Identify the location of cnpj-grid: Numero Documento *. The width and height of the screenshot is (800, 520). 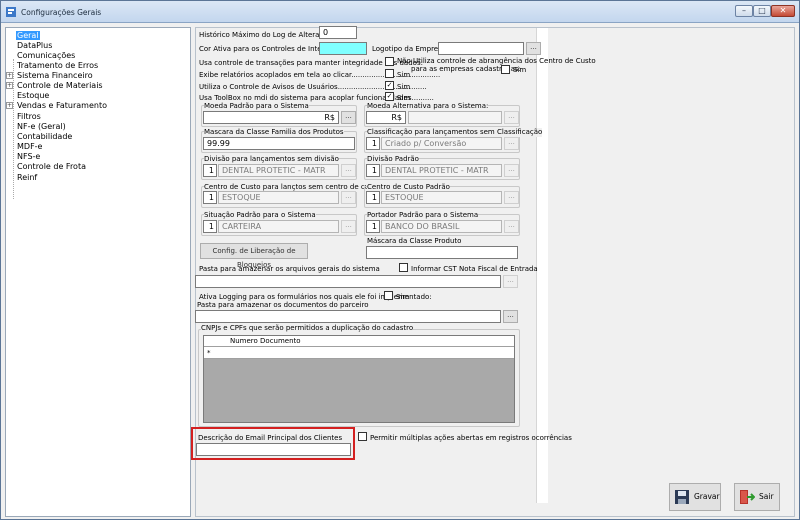
(359, 379).